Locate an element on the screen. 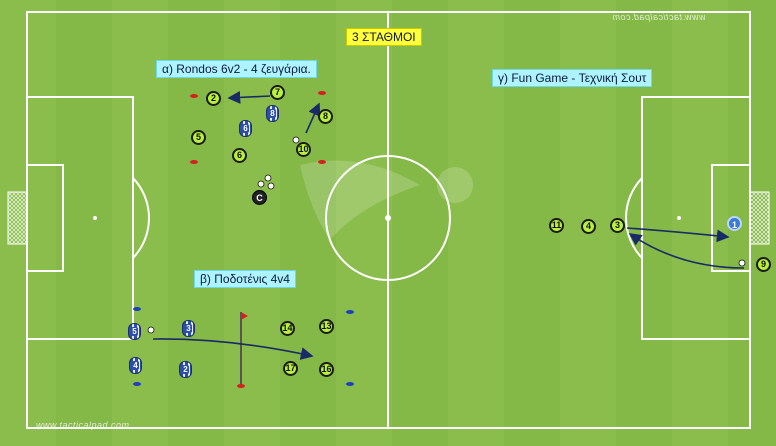 The image size is (776, 446). player-green: 5 is located at coordinates (198, 137).